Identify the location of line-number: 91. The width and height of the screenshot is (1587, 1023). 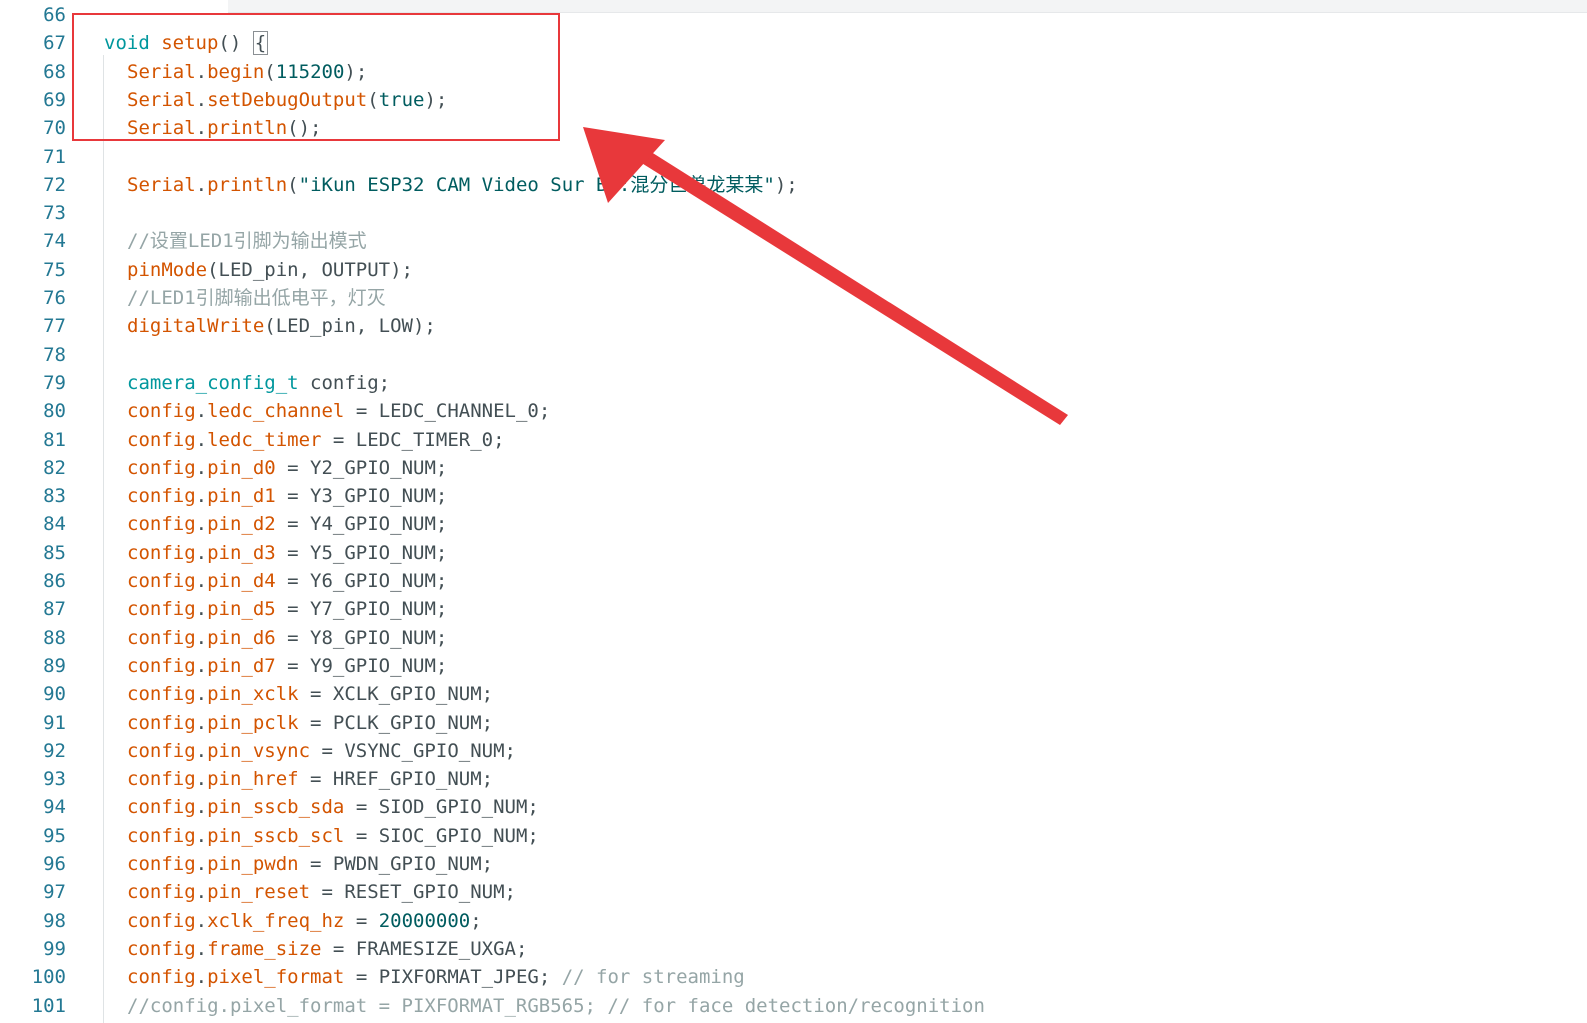
(54, 722).